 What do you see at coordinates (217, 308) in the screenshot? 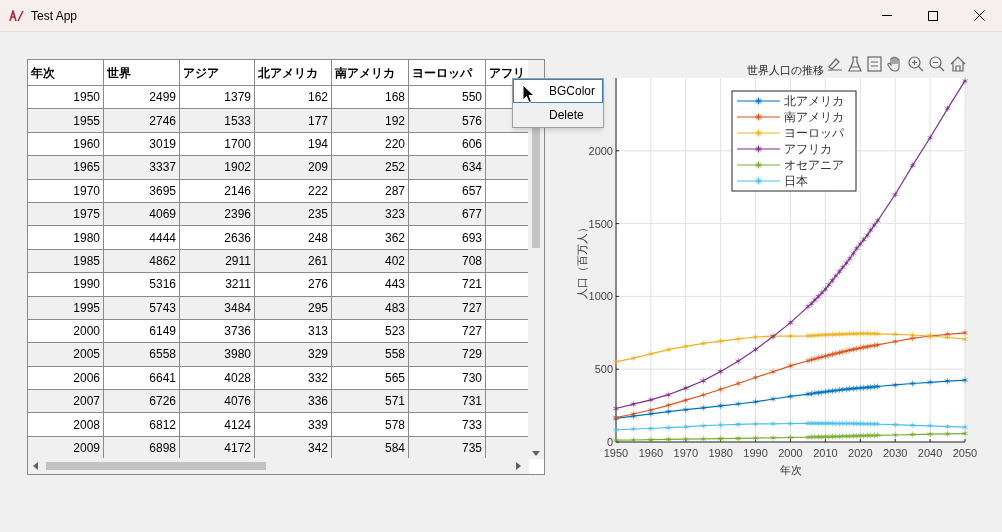
I see `table-cell: 3484` at bounding box center [217, 308].